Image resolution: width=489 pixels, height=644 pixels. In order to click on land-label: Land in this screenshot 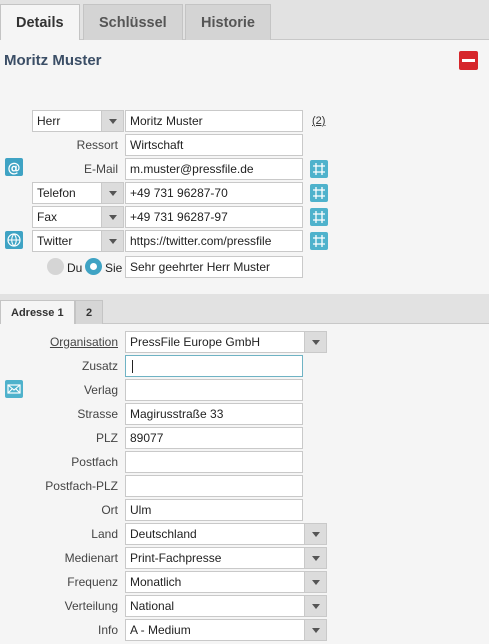, I will do `click(104, 534)`.